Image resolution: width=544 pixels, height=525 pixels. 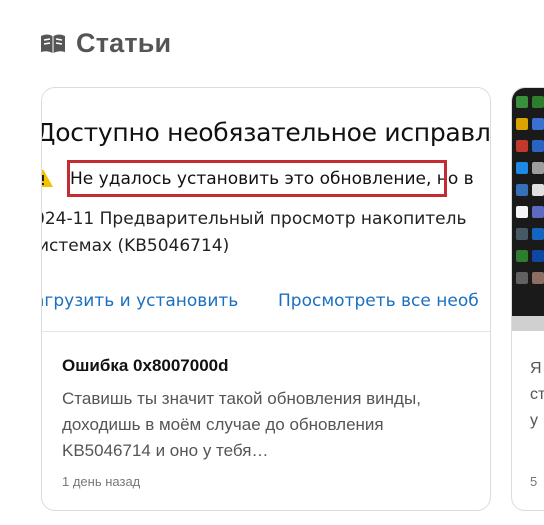 I want to click on card-excerpt: ст, so click(x=537, y=394).